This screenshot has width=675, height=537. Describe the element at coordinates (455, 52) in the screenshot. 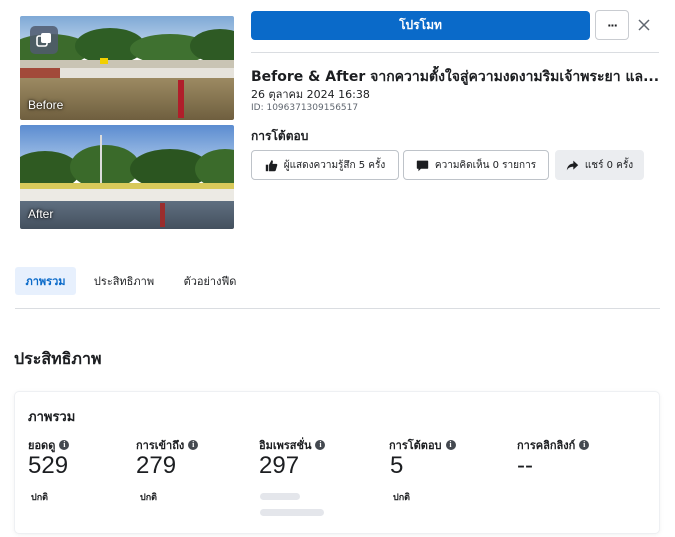

I see `header-divider` at that location.